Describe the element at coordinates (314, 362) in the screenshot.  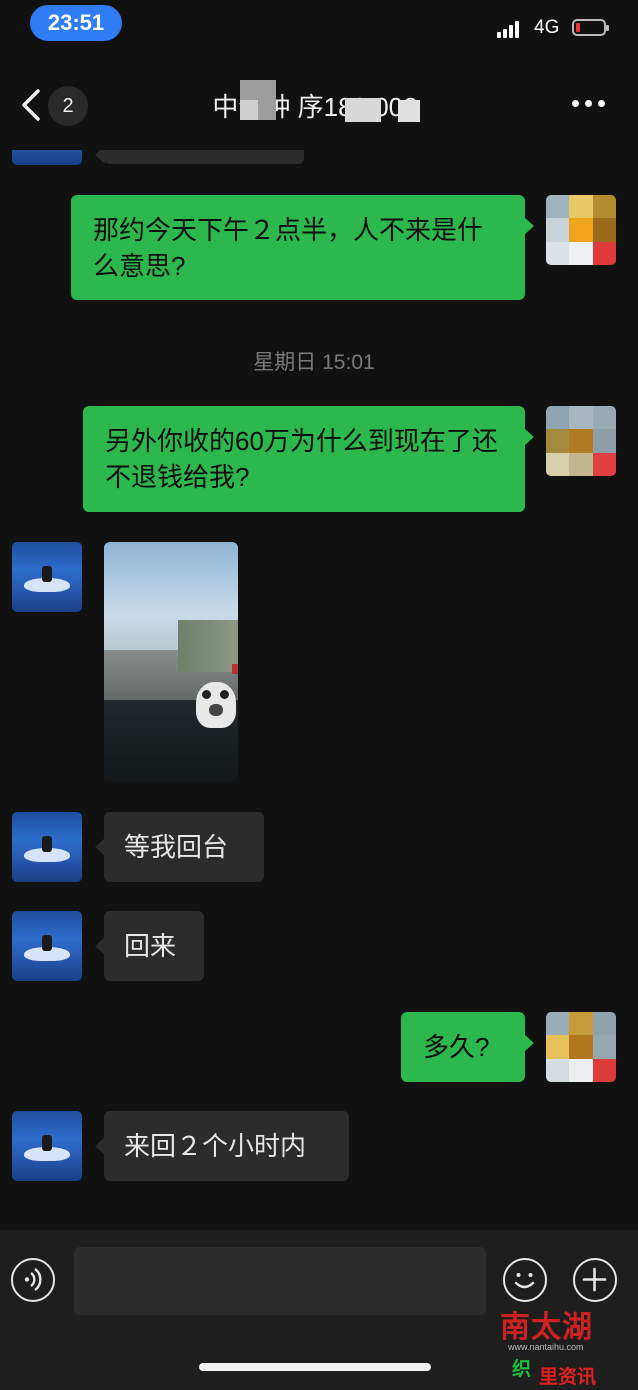
I see `message-timestamp: 星期日 15:01` at that location.